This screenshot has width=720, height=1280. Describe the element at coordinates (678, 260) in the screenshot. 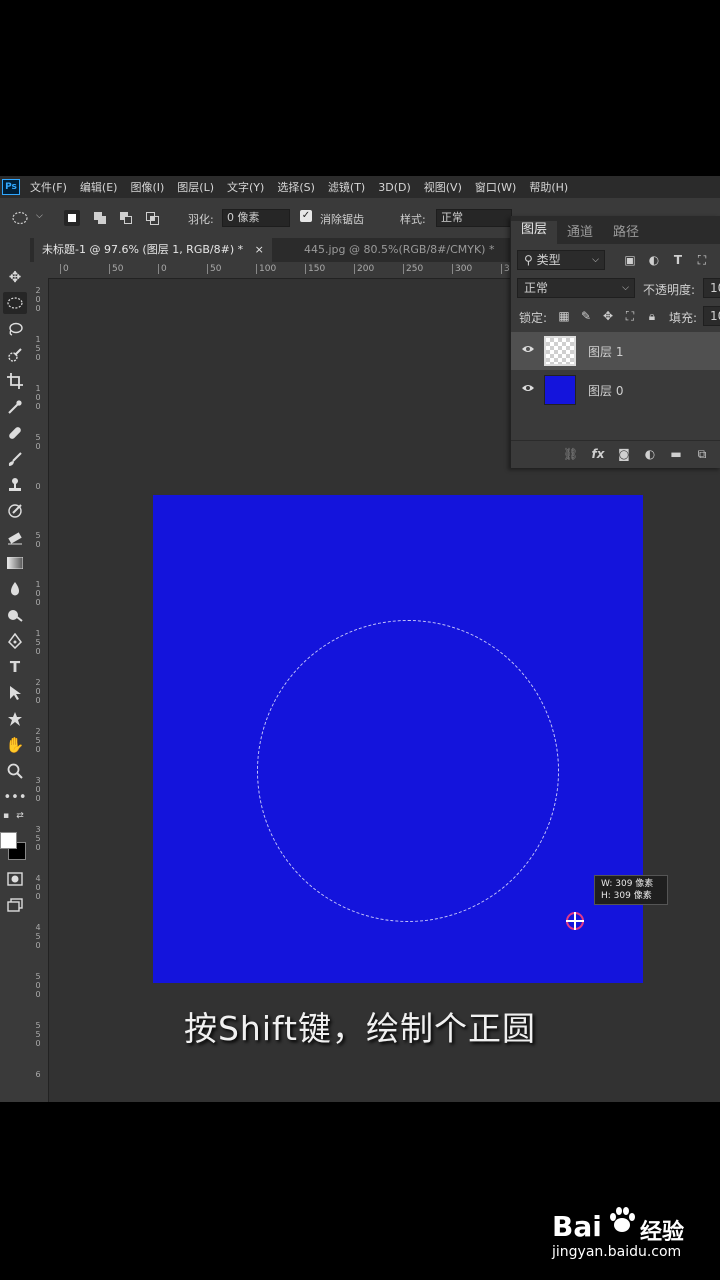

I see `type-filter-icon: T` at that location.